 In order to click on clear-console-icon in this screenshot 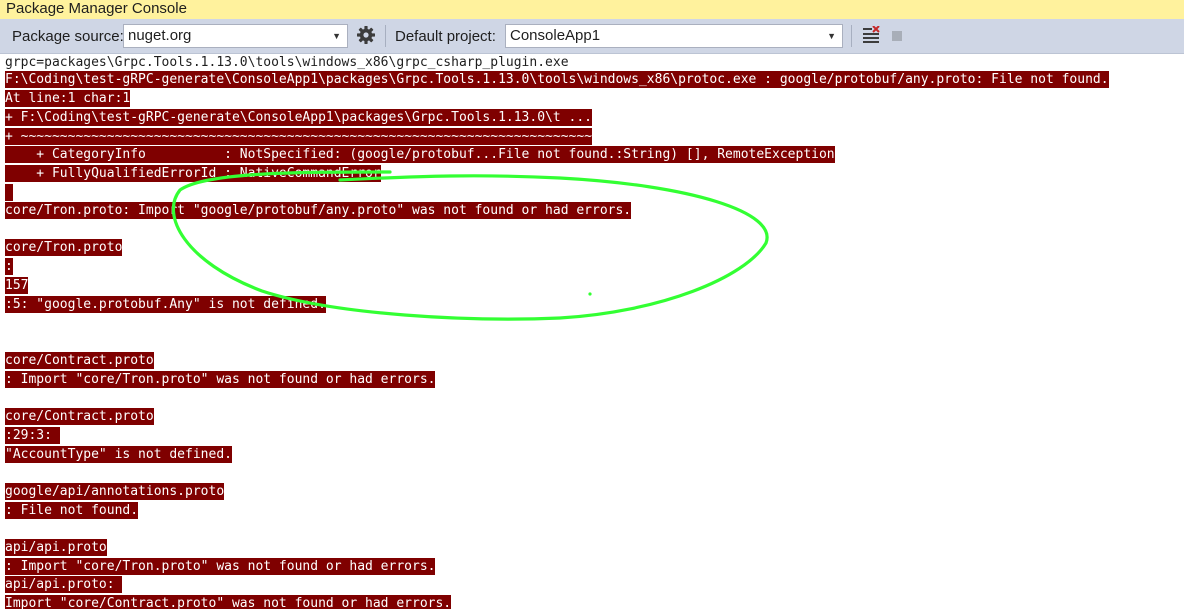, I will do `click(871, 35)`.